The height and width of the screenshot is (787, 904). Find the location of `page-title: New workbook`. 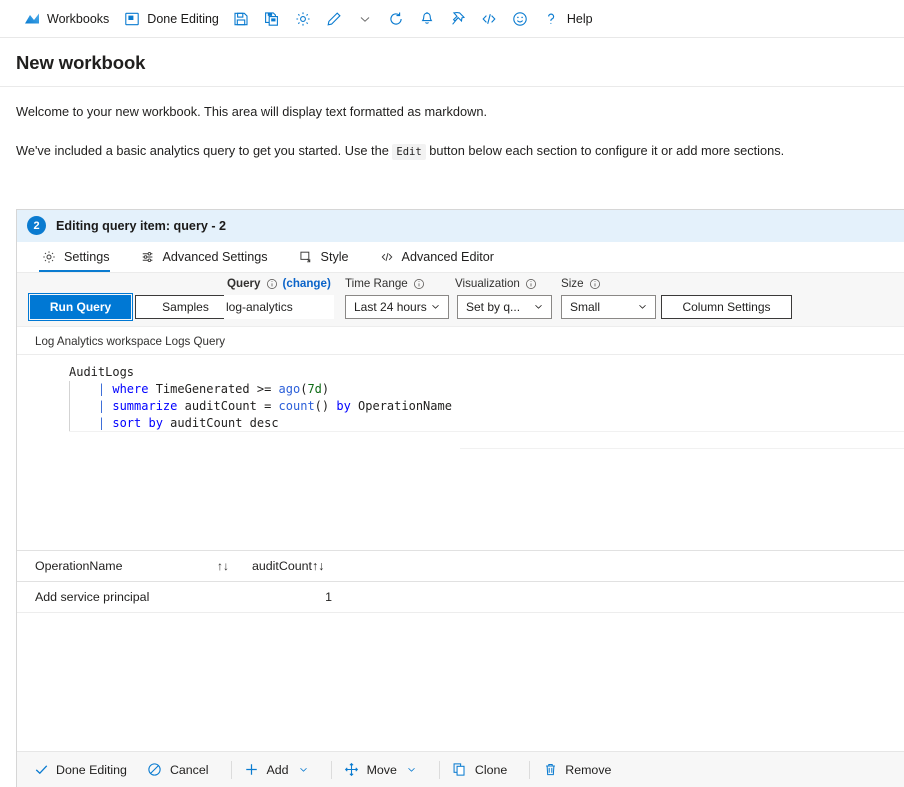

page-title: New workbook is located at coordinates (81, 62).